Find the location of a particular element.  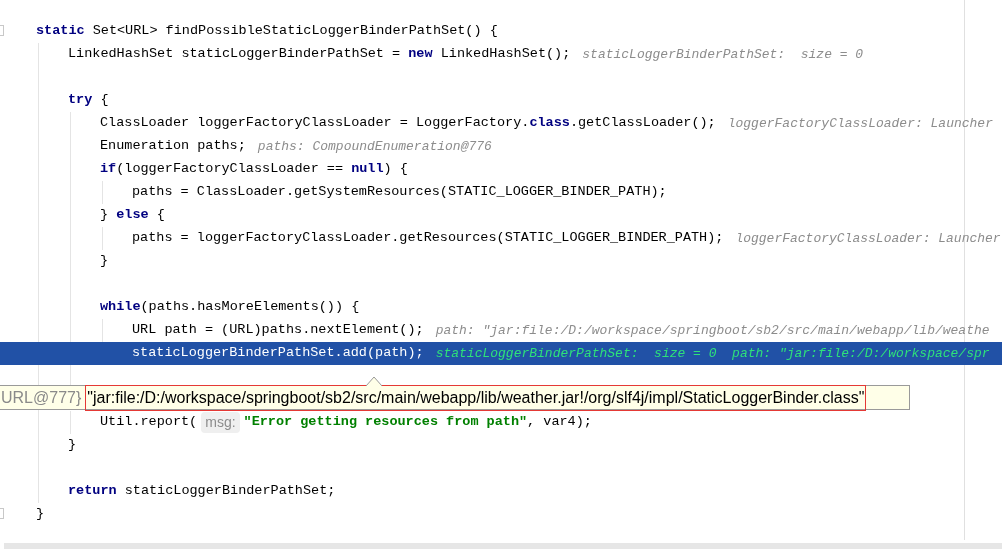

code-keyword: null is located at coordinates (367, 169).